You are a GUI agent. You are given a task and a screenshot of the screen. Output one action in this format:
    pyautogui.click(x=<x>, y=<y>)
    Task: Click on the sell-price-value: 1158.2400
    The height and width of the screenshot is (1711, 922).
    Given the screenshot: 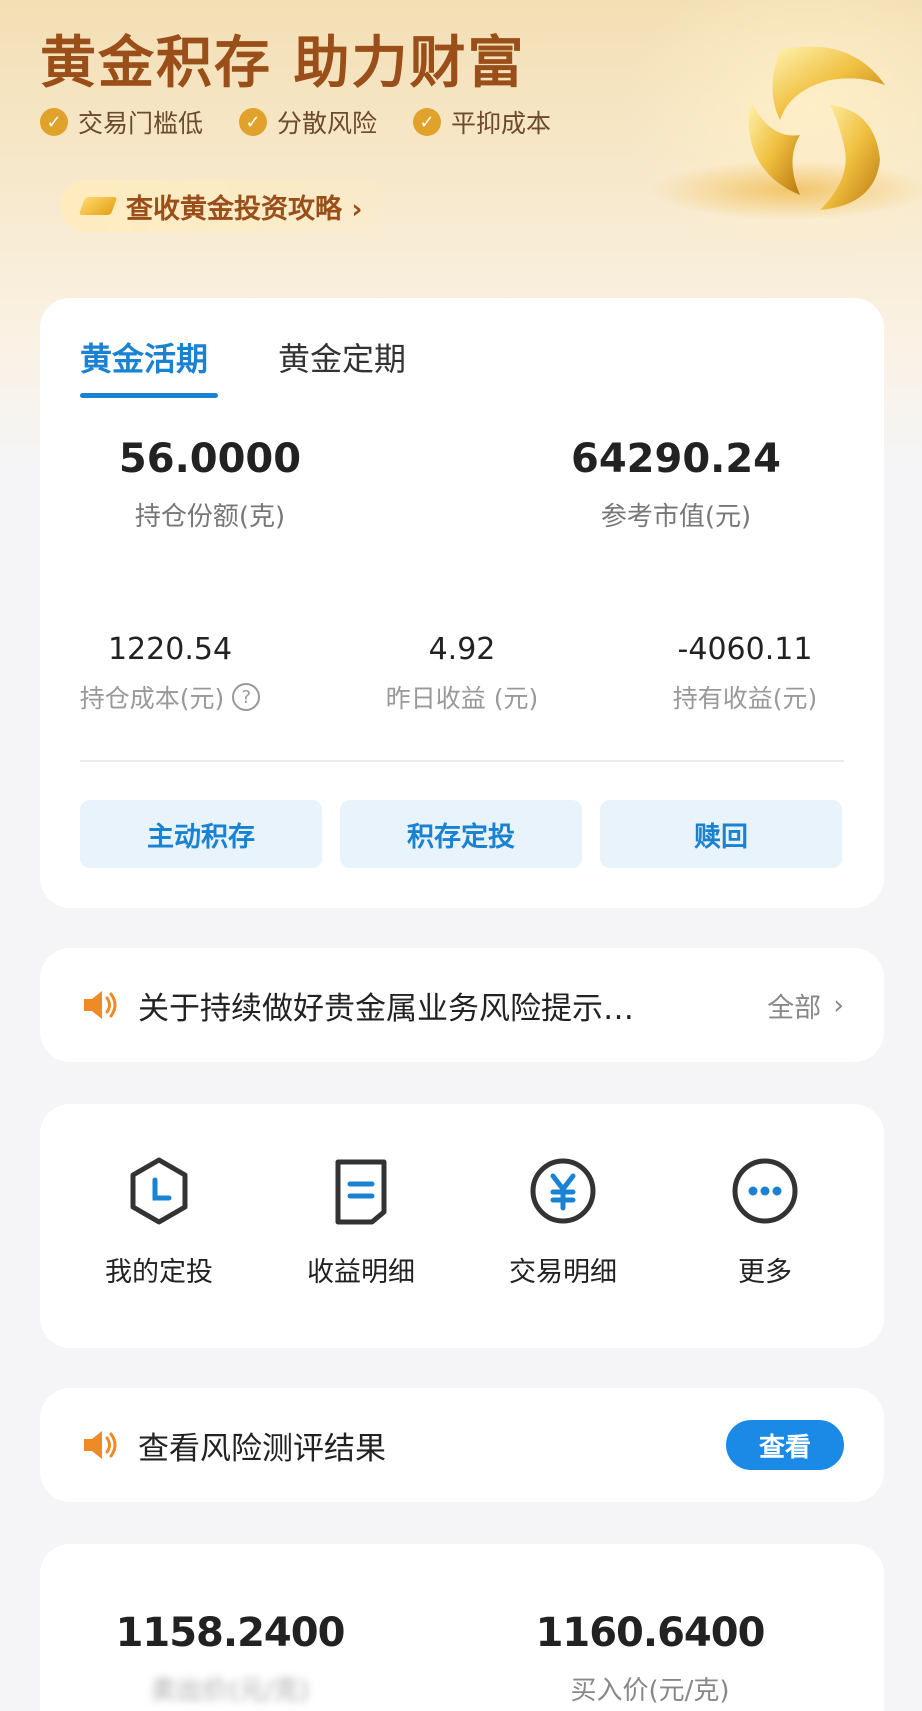 What is the action you would take?
    pyautogui.click(x=230, y=1633)
    